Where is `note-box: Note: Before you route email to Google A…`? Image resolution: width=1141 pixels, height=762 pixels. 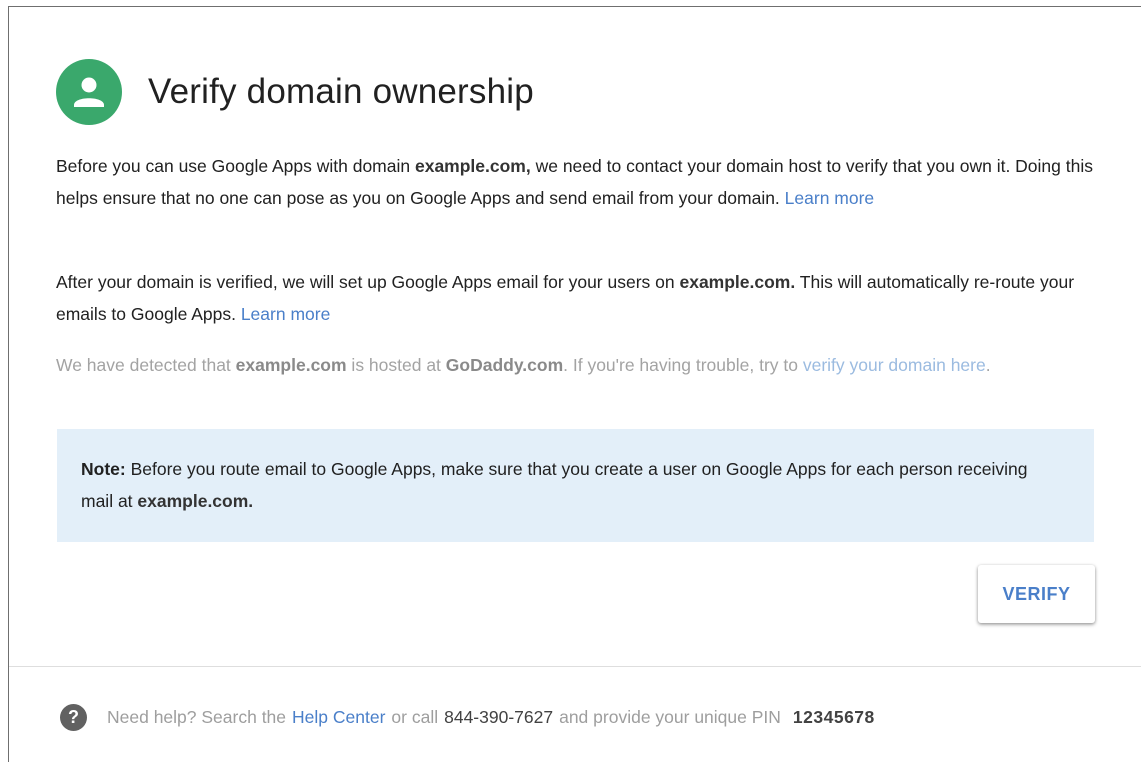
note-box: Note: Before you route email to Google A… is located at coordinates (575, 485).